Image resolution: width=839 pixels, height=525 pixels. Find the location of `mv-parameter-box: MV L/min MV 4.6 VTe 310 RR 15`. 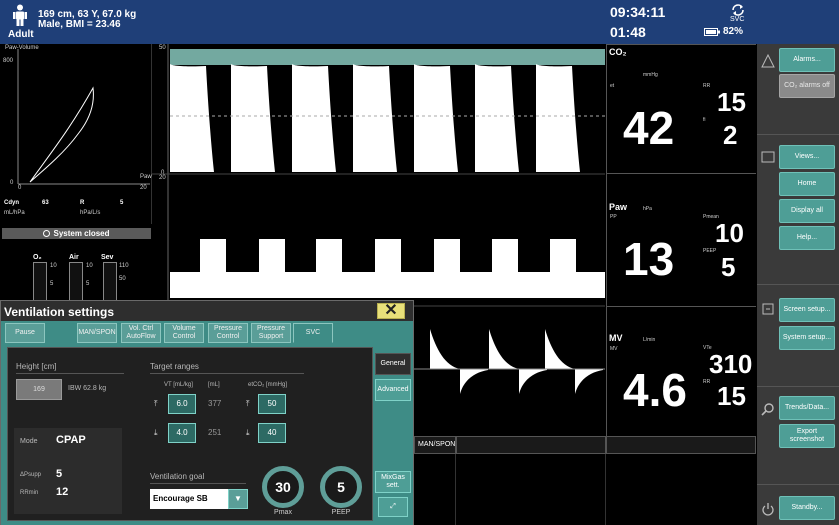

mv-parameter-box: MV L/min MV 4.6 VTe 310 RR 15 is located at coordinates (681, 371).